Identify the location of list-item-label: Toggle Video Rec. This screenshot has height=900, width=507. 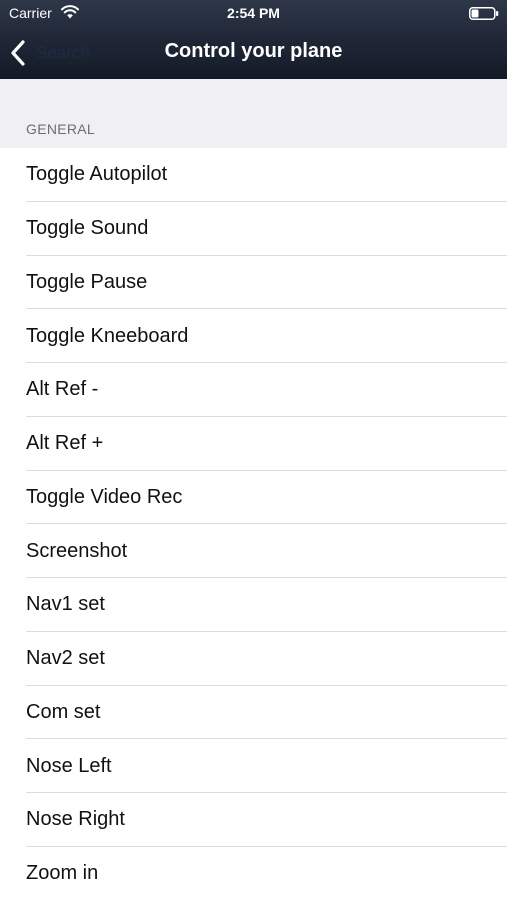
(104, 496).